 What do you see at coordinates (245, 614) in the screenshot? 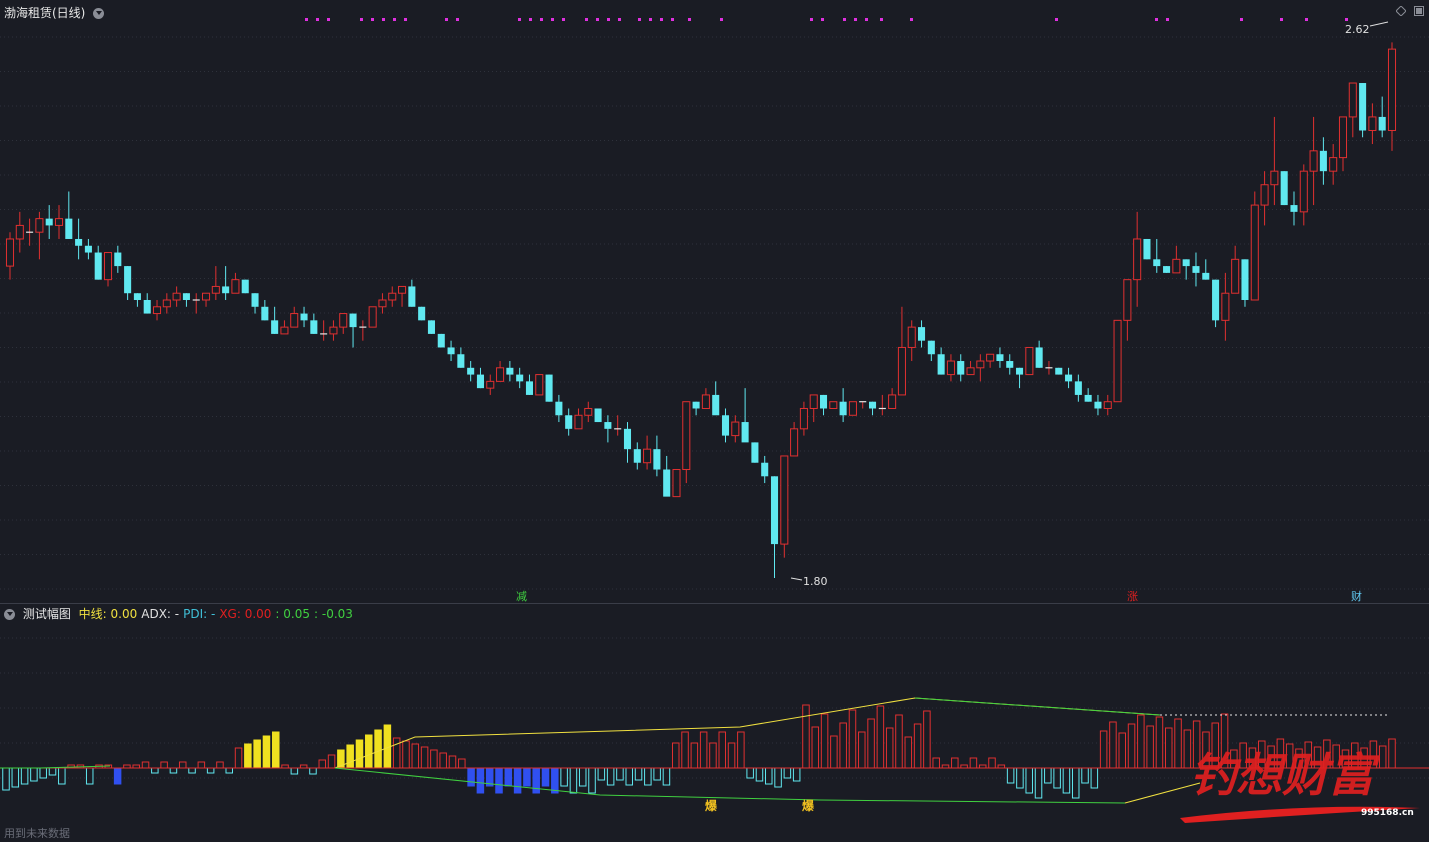
I see `indicator-value-3: XG: 0.00` at bounding box center [245, 614].